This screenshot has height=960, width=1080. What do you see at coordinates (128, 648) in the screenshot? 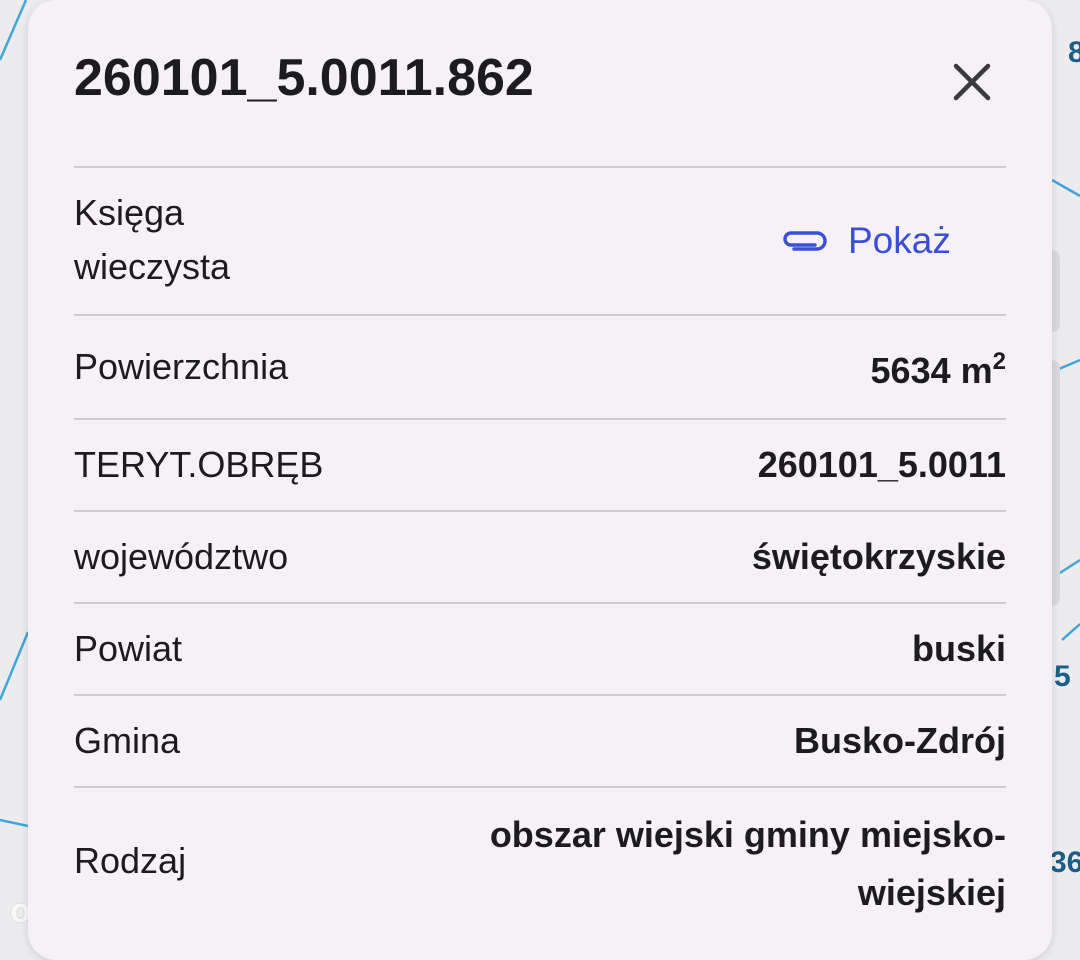
I see `county-label: Powiat` at bounding box center [128, 648].